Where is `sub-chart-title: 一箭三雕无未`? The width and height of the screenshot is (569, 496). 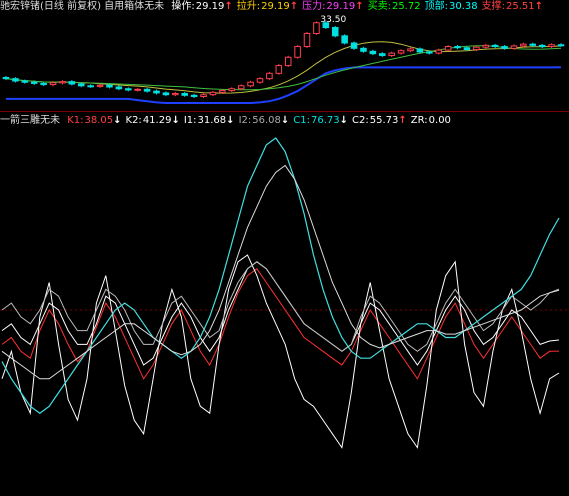 sub-chart-title: 一箭三雕无未 is located at coordinates (30, 120).